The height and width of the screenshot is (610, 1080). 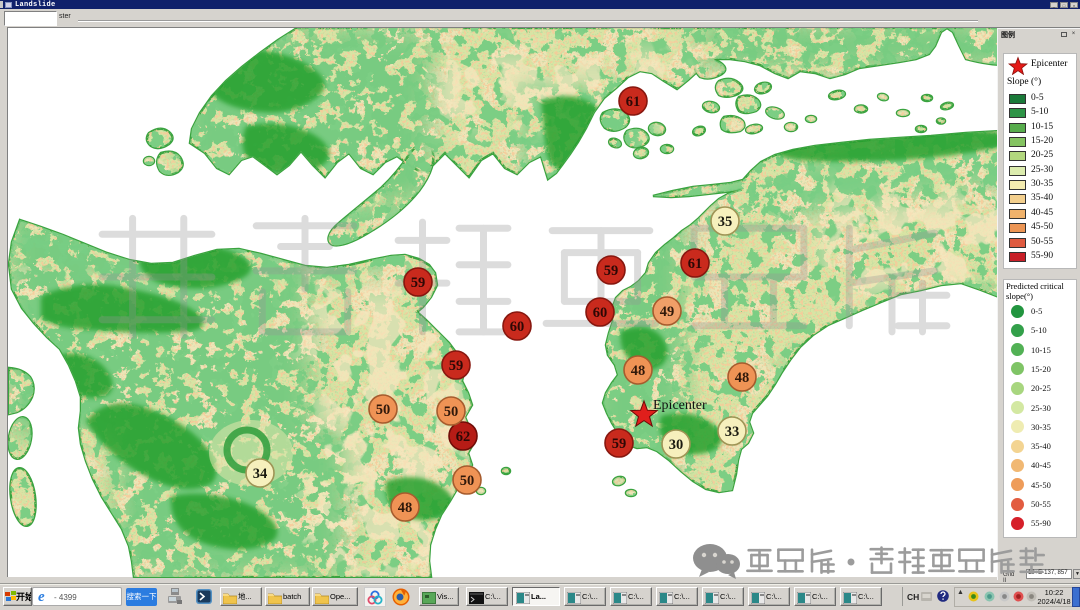 What do you see at coordinates (676, 445) in the screenshot?
I see `svg-text: 30` at bounding box center [676, 445].